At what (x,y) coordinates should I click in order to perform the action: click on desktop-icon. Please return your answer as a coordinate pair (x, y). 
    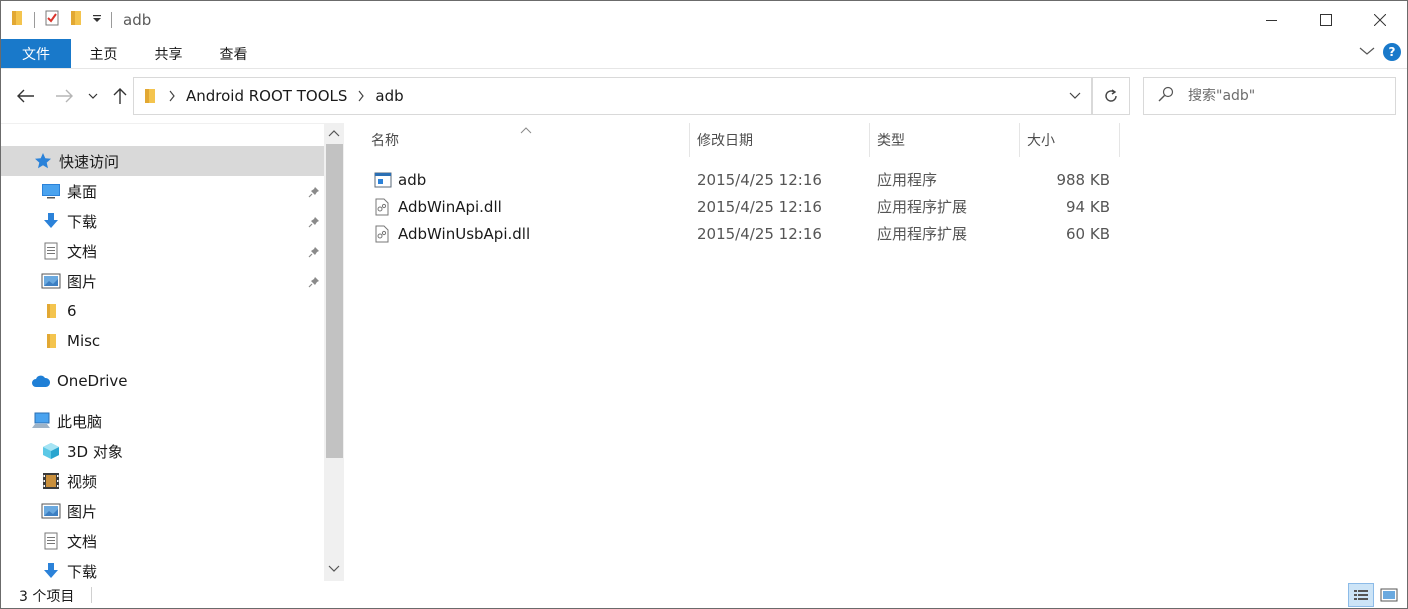
    Looking at the image, I should click on (51, 191).